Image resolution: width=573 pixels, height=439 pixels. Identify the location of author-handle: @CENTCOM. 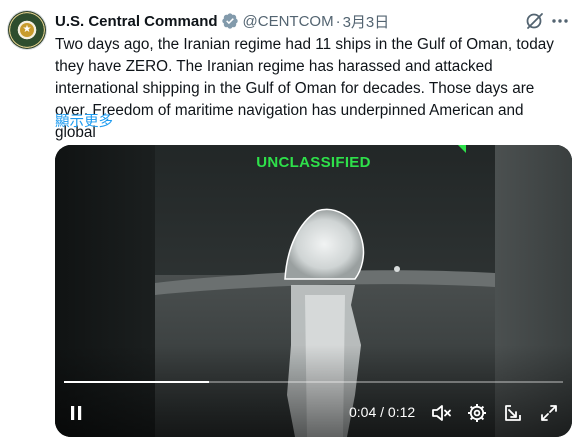
(288, 21).